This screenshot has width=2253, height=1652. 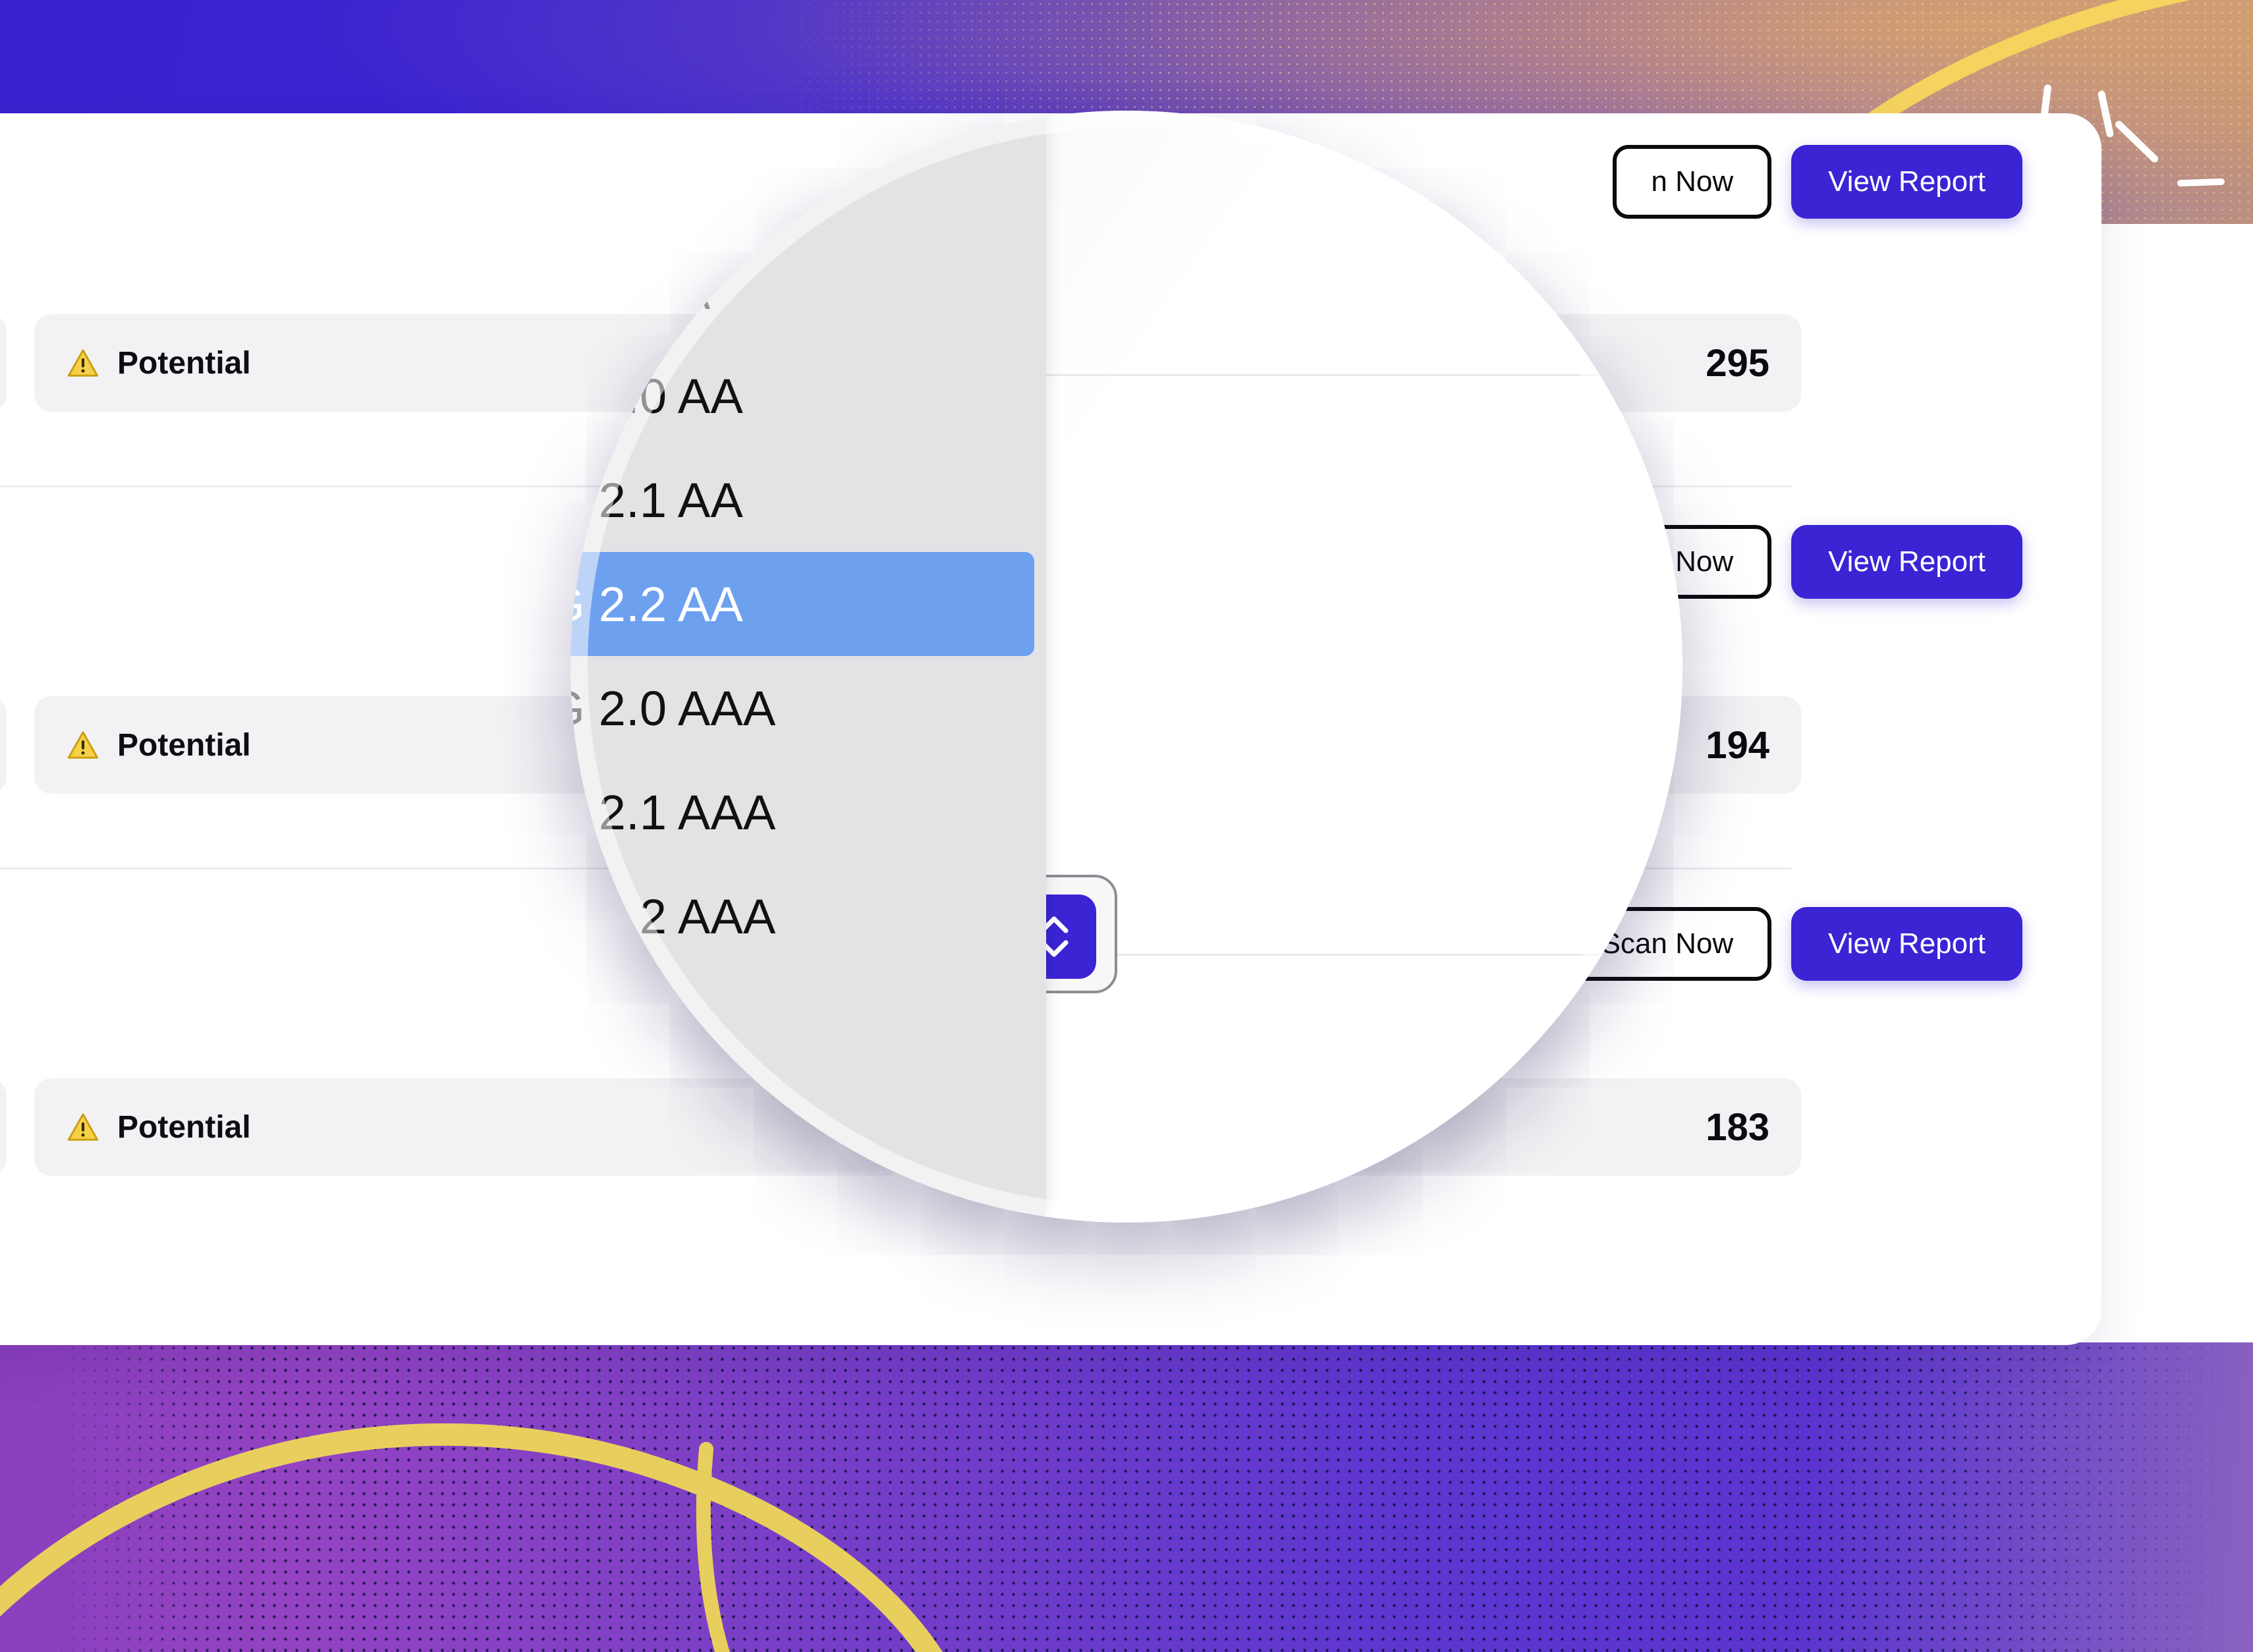 What do you see at coordinates (657, 500) in the screenshot?
I see `dropdown-option-label: WCAG 2.1 AA` at bounding box center [657, 500].